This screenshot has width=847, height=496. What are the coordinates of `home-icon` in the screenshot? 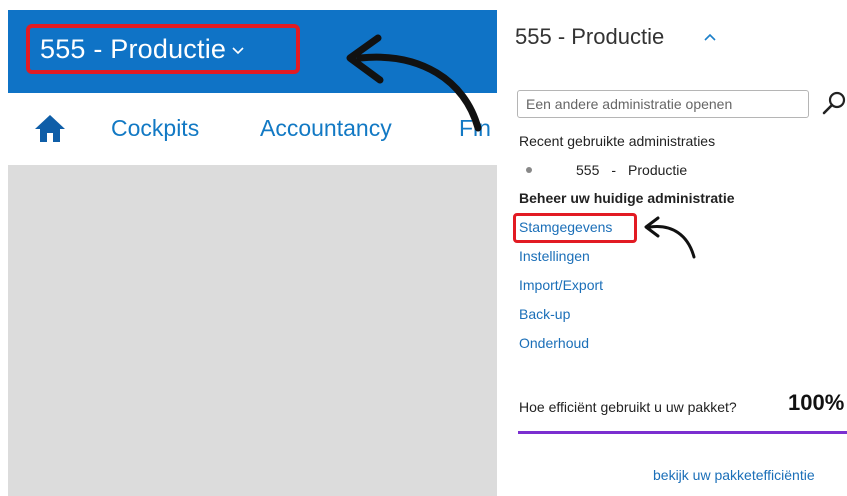 It's located at (50, 128).